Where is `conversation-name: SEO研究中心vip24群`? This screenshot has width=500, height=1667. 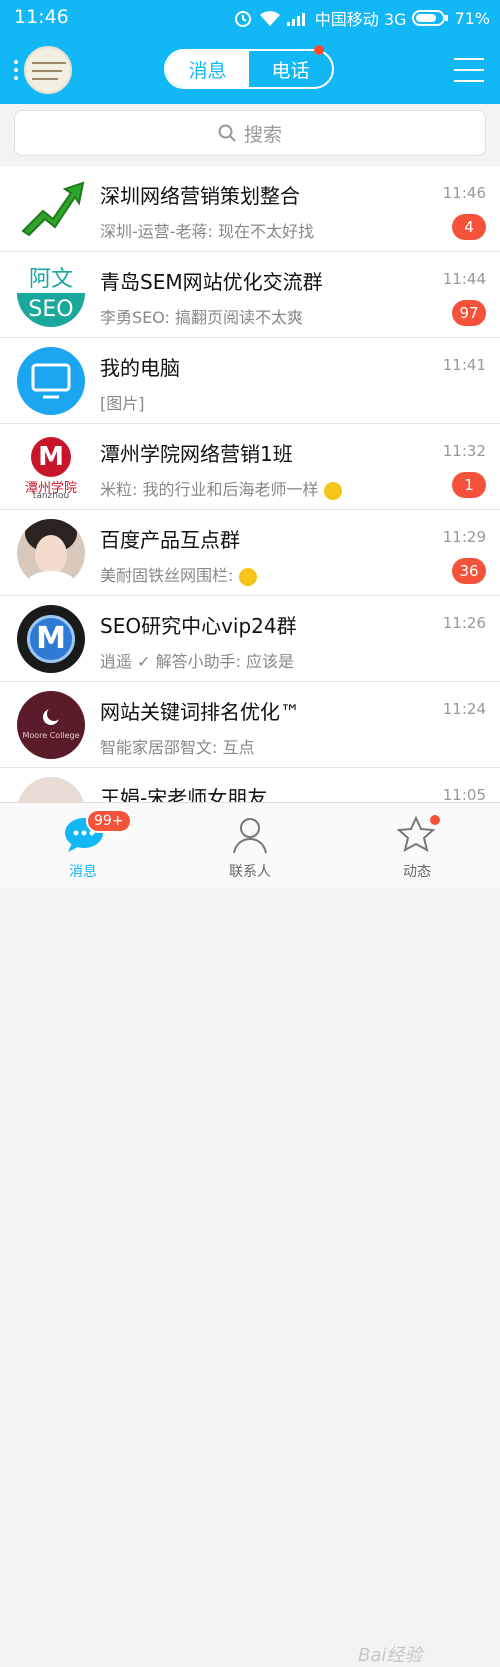 conversation-name: SEO研究中心vip24群 is located at coordinates (198, 626).